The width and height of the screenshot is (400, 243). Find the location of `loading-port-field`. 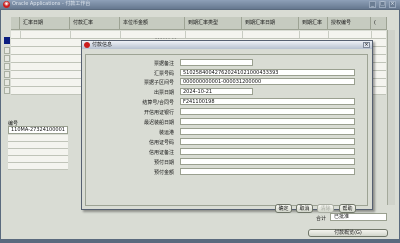

loading-port-field is located at coordinates (267, 131).